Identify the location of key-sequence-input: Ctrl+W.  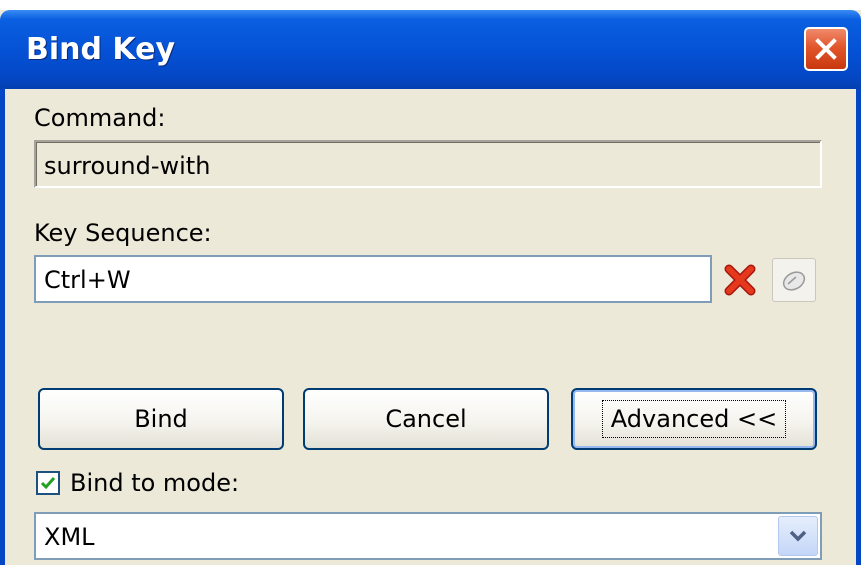
(373, 279).